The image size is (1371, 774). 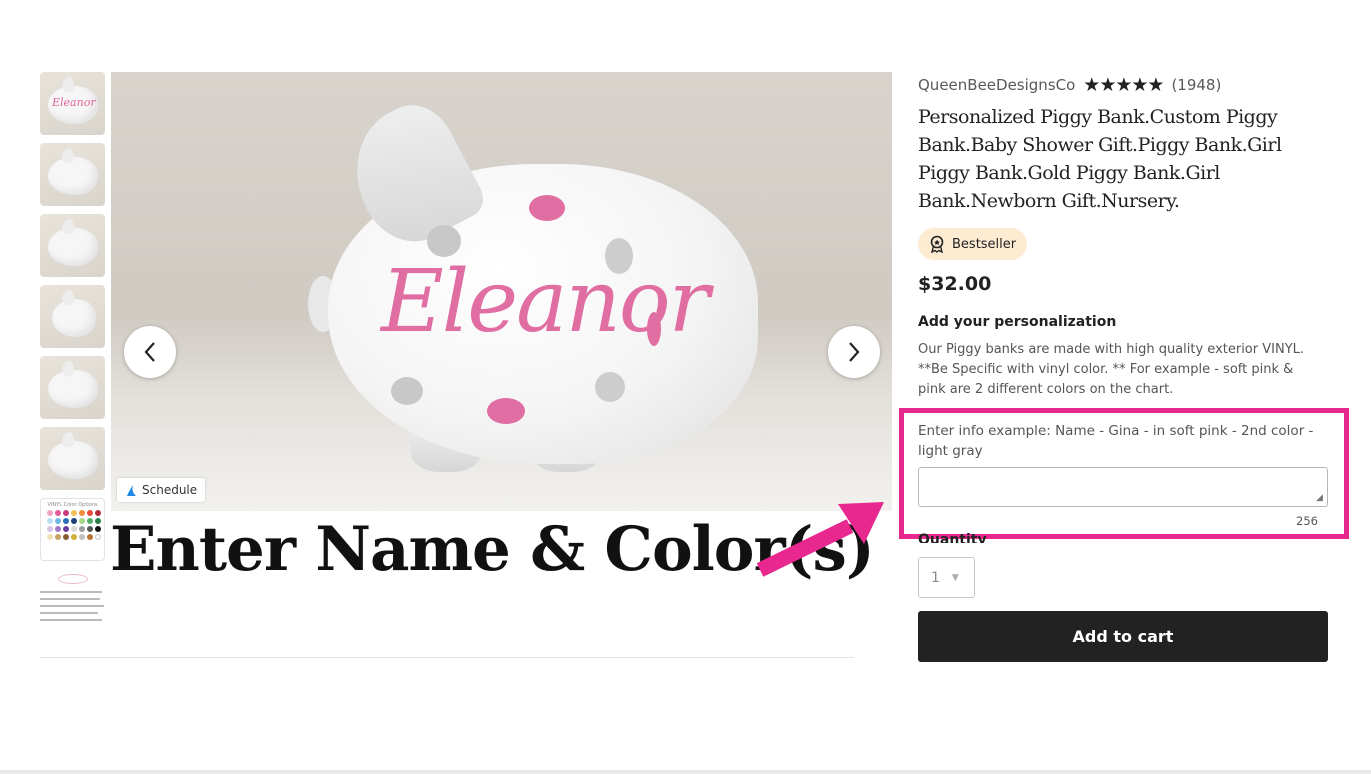 What do you see at coordinates (1017, 322) in the screenshot?
I see `personalization-heading: Add your personalization` at bounding box center [1017, 322].